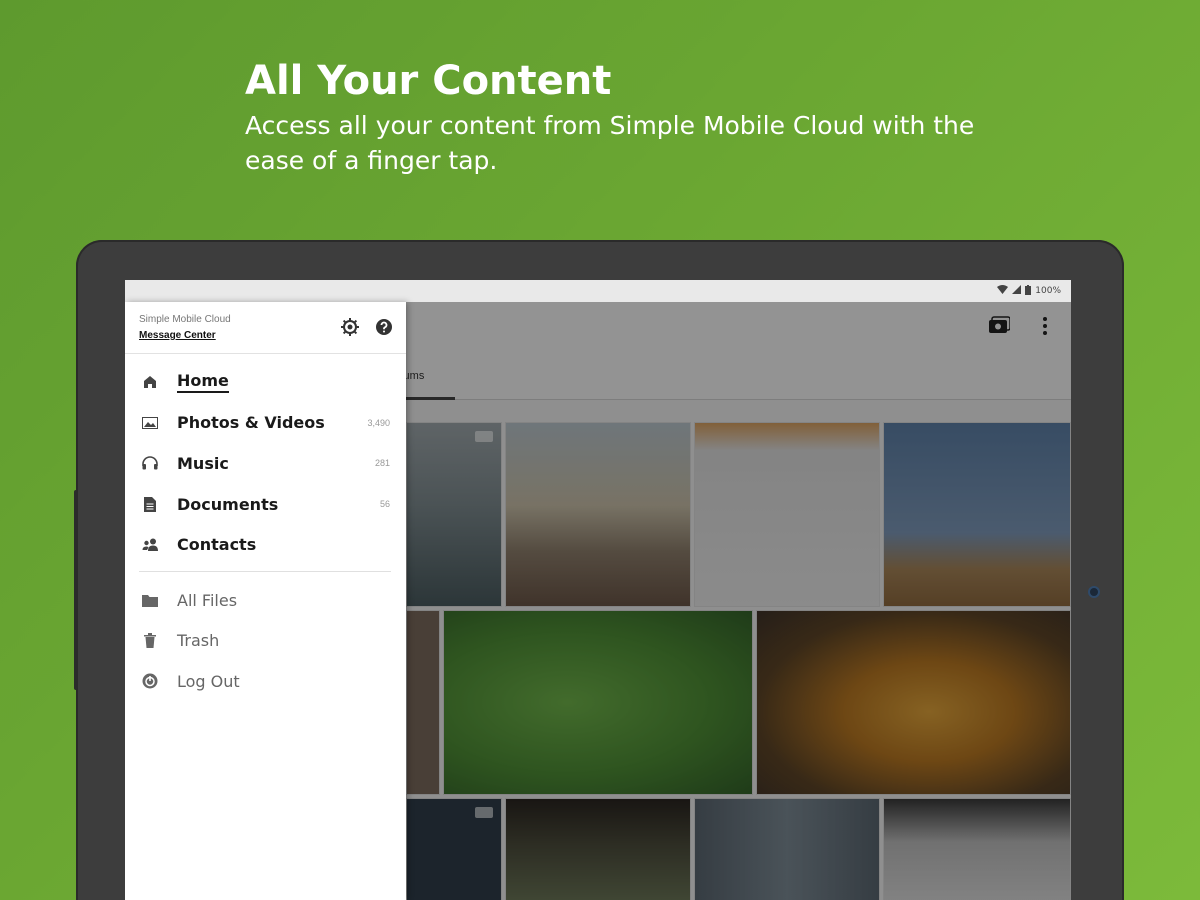  Describe the element at coordinates (76, 590) in the screenshot. I see `tablet-side-button` at that location.